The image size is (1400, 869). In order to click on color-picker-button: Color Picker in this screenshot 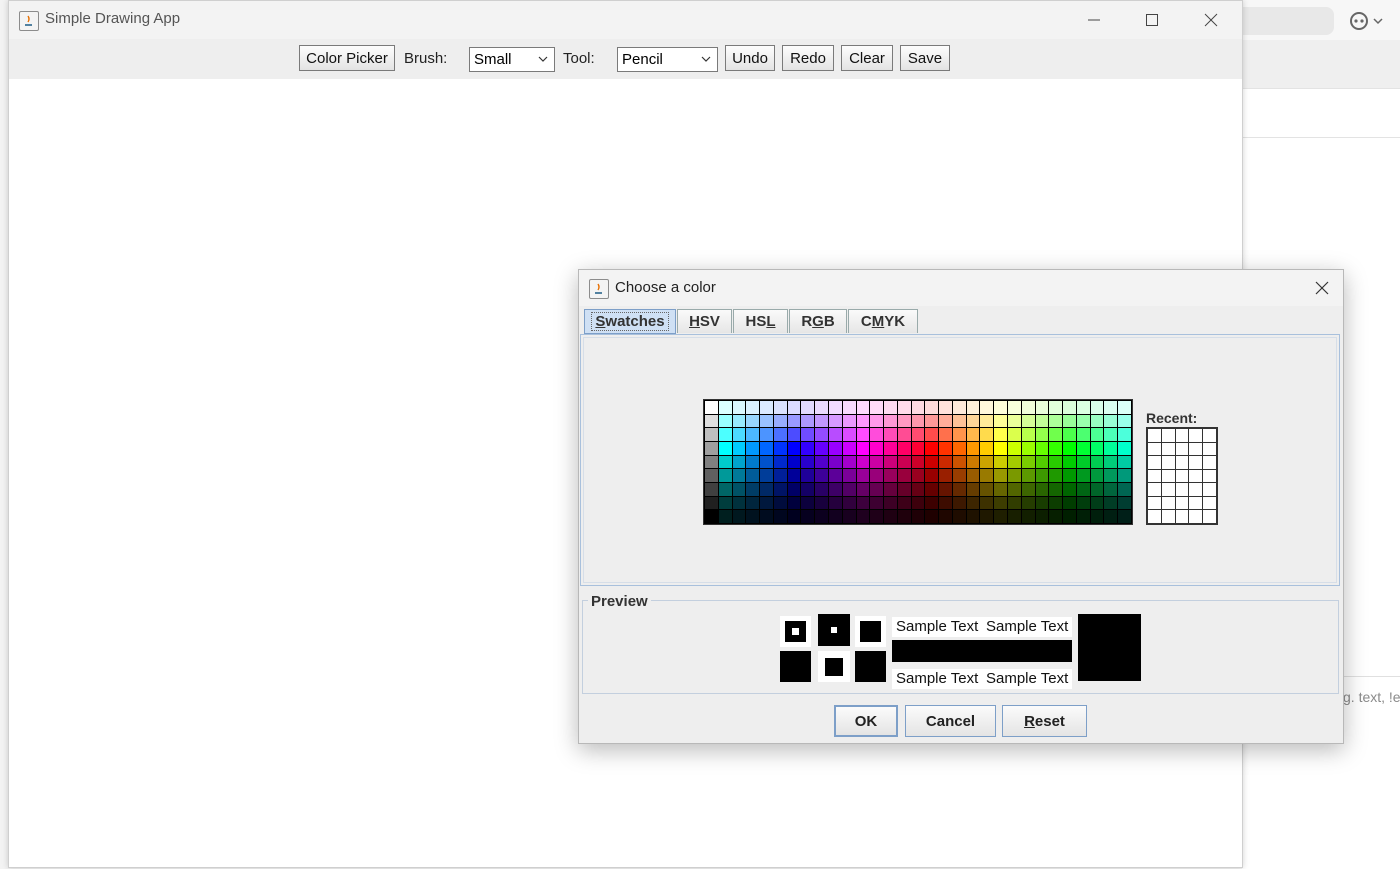, I will do `click(347, 58)`.